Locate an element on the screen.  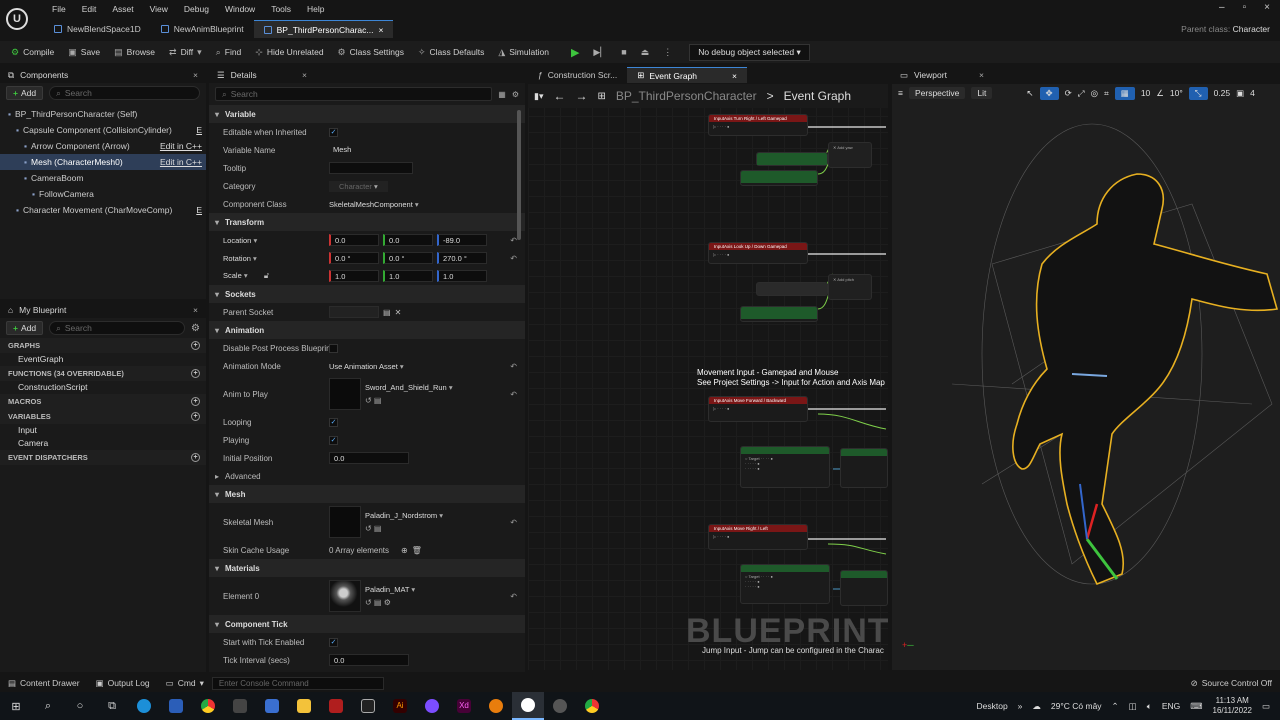
trash-icon: 🗑︎ is located at coordinates (417, 550).